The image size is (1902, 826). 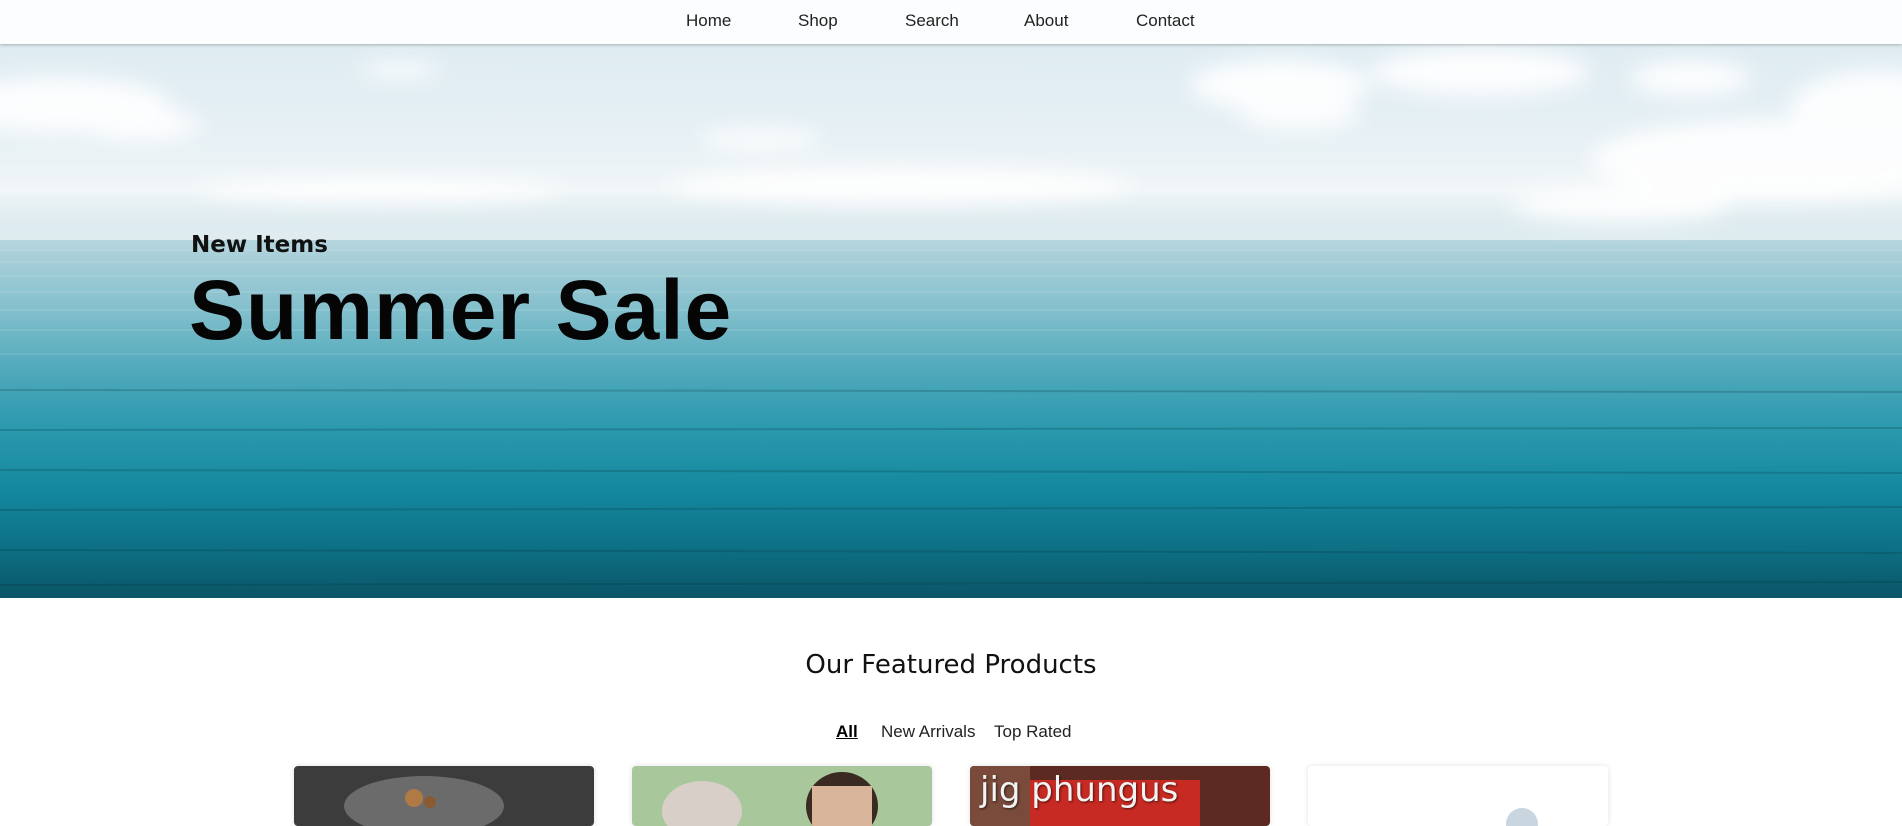 What do you see at coordinates (259, 245) in the screenshot?
I see `hero-kicker-text: New Items` at bounding box center [259, 245].